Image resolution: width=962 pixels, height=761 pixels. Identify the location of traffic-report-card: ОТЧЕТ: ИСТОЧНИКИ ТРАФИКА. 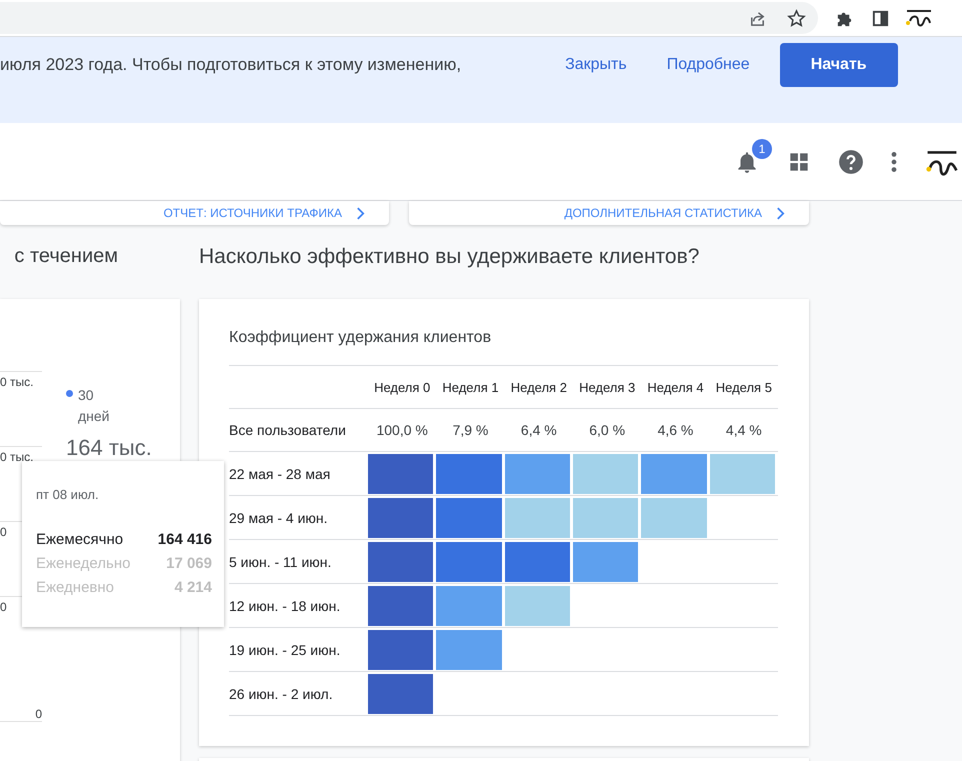
(194, 213).